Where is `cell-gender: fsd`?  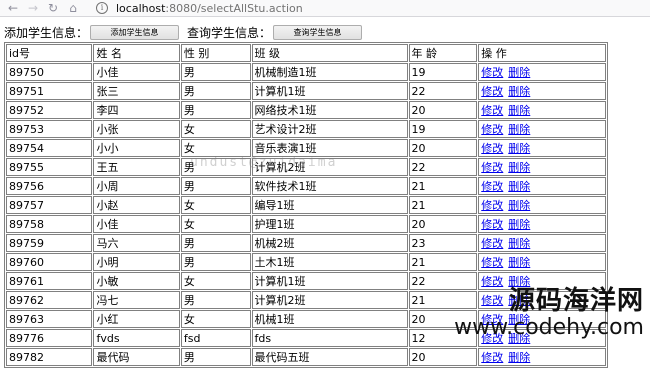 cell-gender: fsd is located at coordinates (215, 338).